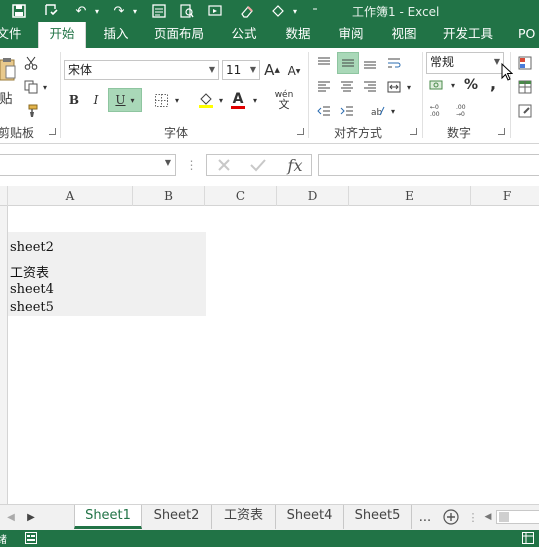  I want to click on column-header-f: F, so click(505, 196).